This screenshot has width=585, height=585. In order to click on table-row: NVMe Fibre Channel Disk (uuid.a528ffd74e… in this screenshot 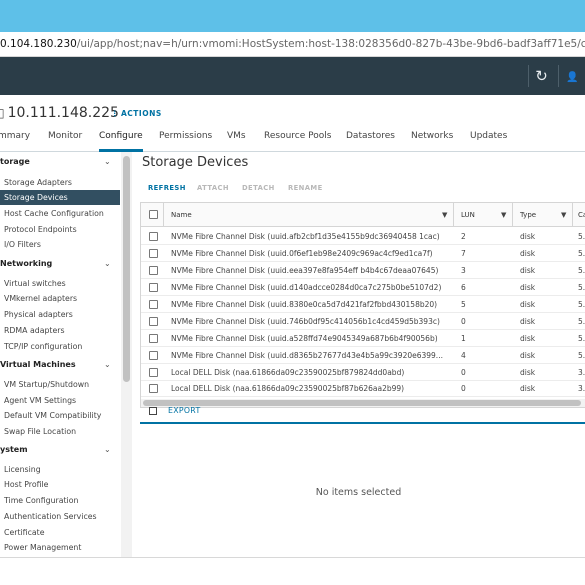, I will do `click(363, 338)`.